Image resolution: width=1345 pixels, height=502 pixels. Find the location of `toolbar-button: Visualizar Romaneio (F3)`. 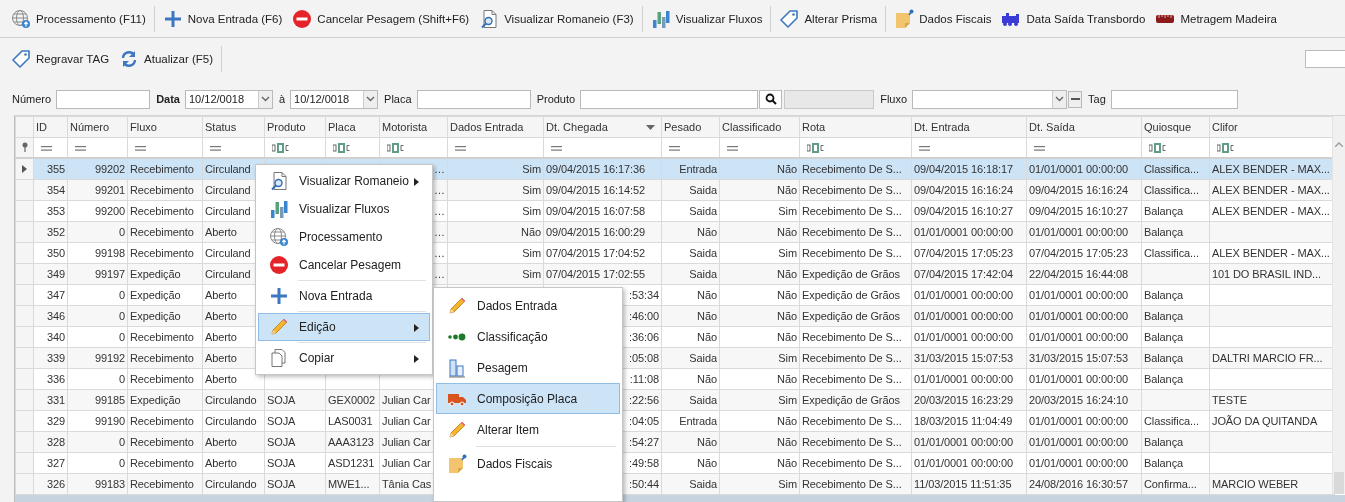

toolbar-button: Visualizar Romaneio (F3) is located at coordinates (556, 18).